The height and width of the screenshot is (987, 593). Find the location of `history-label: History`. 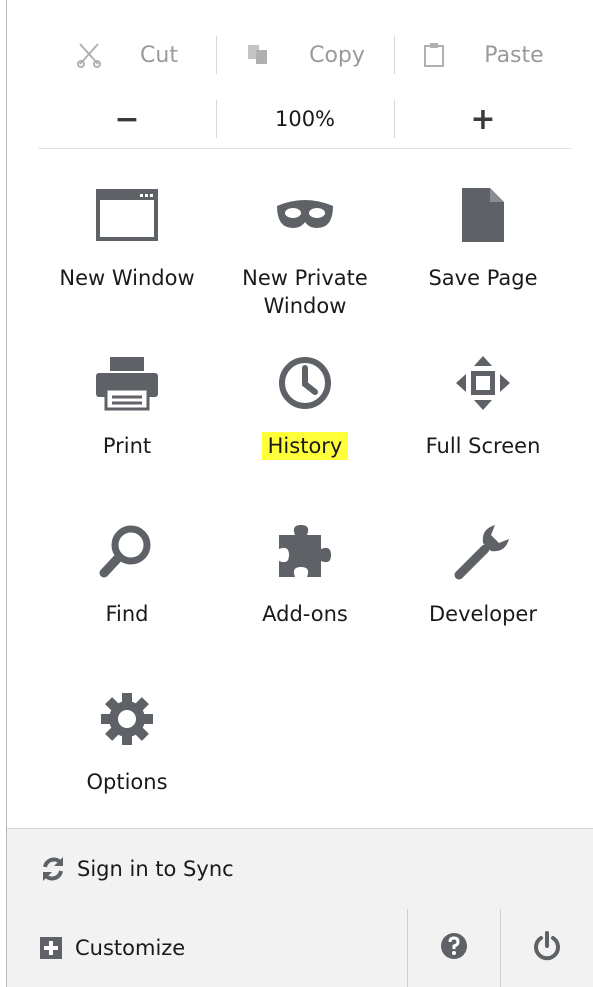

history-label: History is located at coordinates (305, 446).